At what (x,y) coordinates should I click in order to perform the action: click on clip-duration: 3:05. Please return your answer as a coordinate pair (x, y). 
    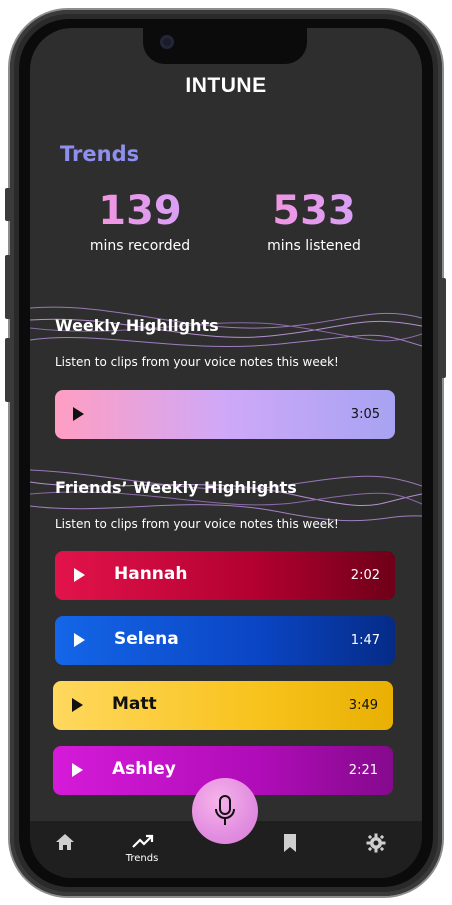
    Looking at the image, I should click on (365, 414).